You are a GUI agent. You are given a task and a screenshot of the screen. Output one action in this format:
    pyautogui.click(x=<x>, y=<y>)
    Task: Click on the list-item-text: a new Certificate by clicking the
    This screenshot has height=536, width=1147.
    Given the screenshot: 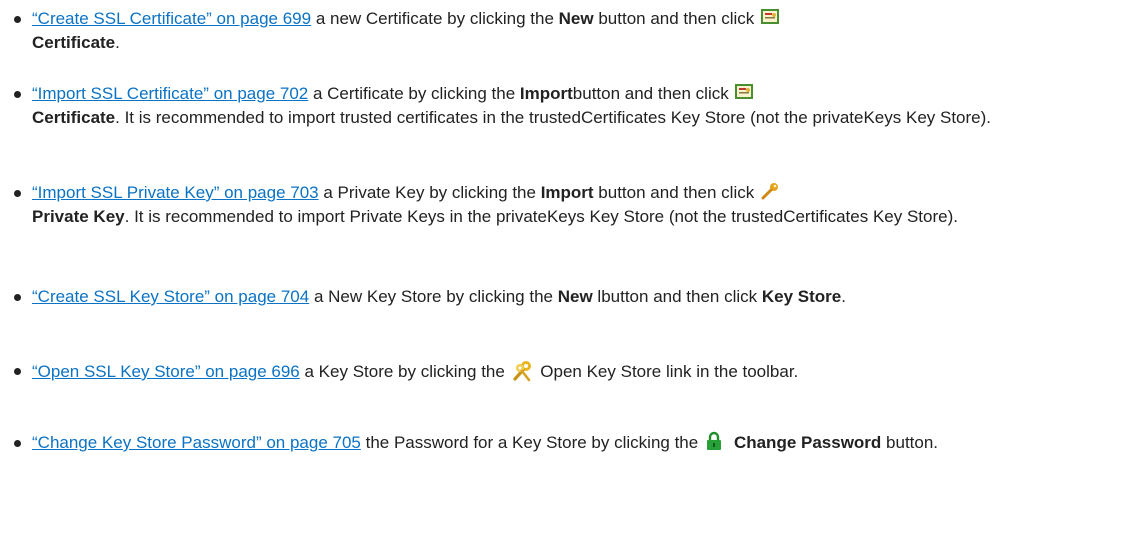 What is the action you would take?
    pyautogui.click(x=435, y=18)
    